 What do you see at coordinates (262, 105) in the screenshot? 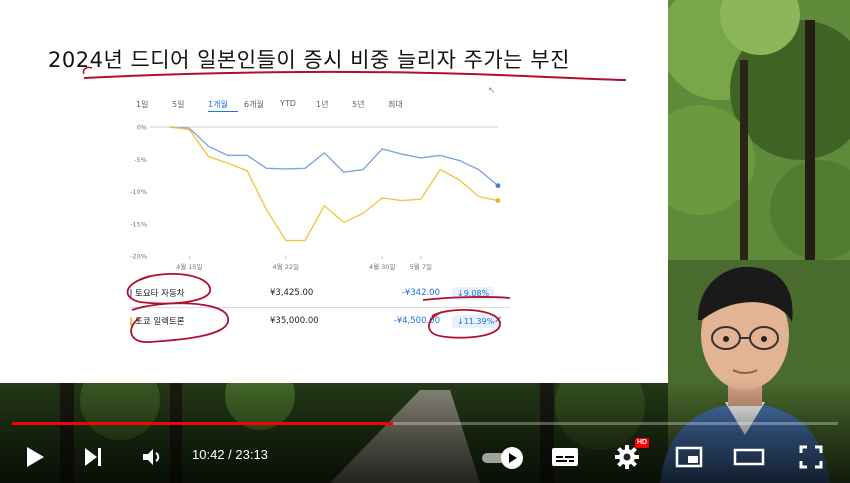
I see `range-tab-3: 6개월` at bounding box center [262, 105].